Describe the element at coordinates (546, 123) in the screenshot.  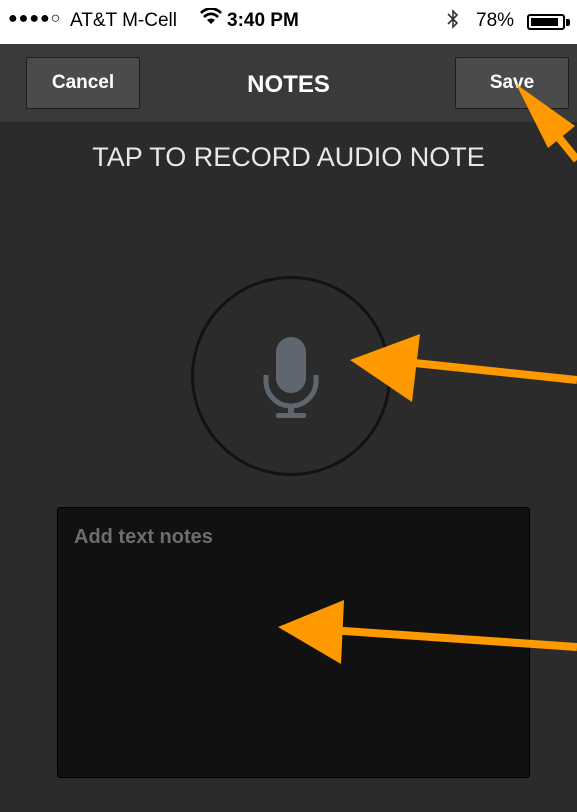
I see `arrow-to-save-icon` at that location.